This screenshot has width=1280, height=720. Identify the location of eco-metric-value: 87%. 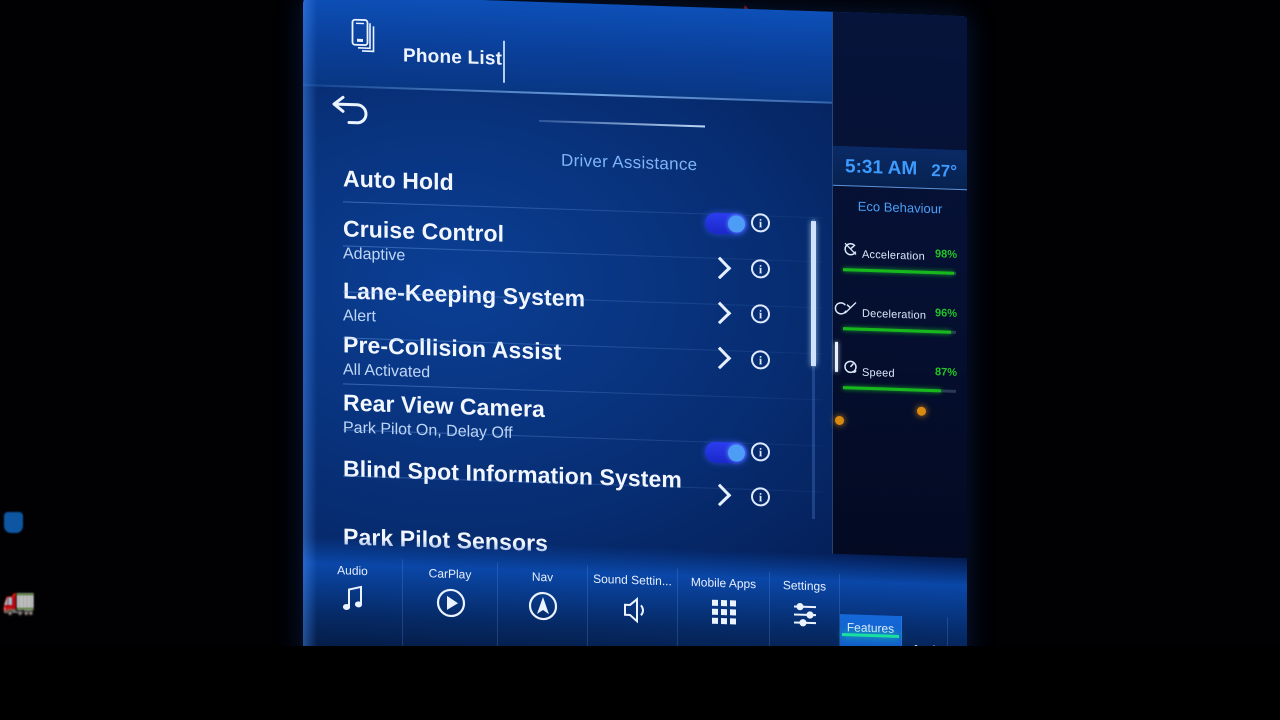
(945, 372).